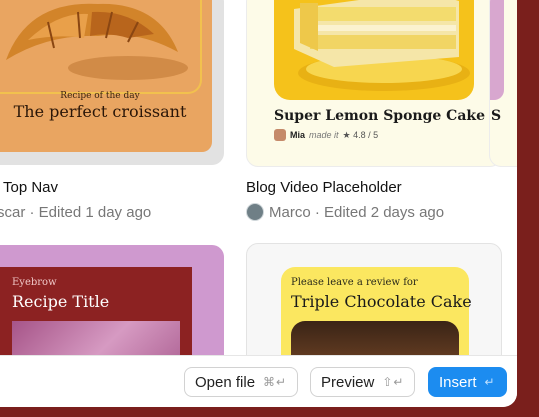 The width and height of the screenshot is (539, 417). What do you see at coordinates (275, 382) in the screenshot?
I see `open-file-shortcut: ⌘↵` at bounding box center [275, 382].